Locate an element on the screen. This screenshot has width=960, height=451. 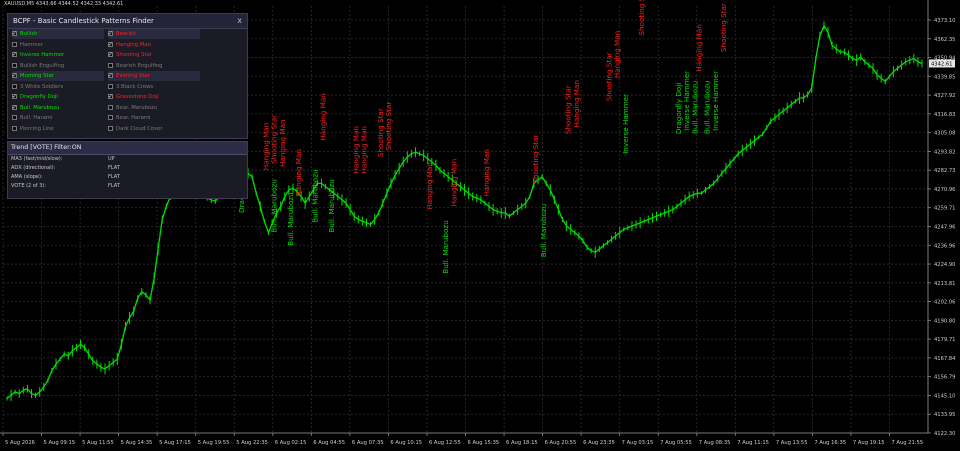
pattern-label: Evening Star is located at coordinates (133, 76).